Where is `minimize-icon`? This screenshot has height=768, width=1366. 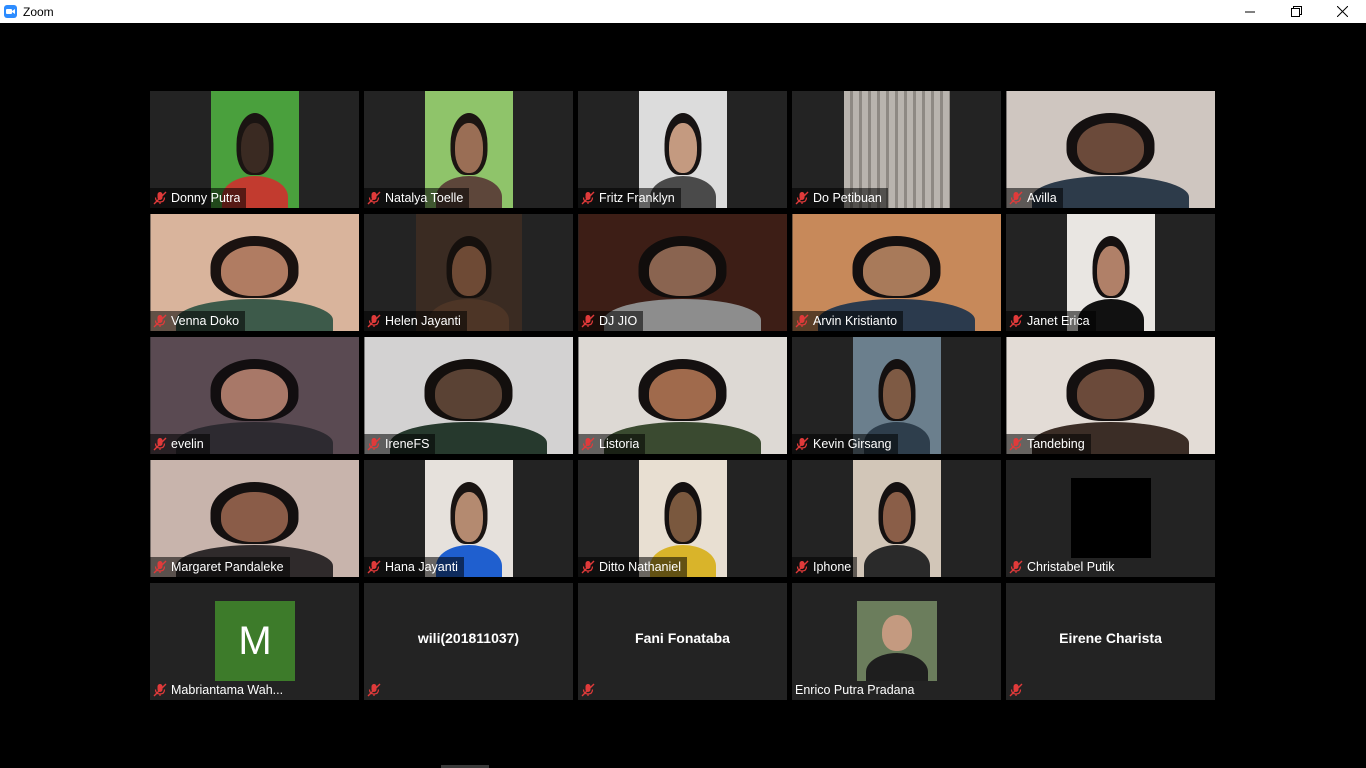
minimize-icon is located at coordinates (1250, 11).